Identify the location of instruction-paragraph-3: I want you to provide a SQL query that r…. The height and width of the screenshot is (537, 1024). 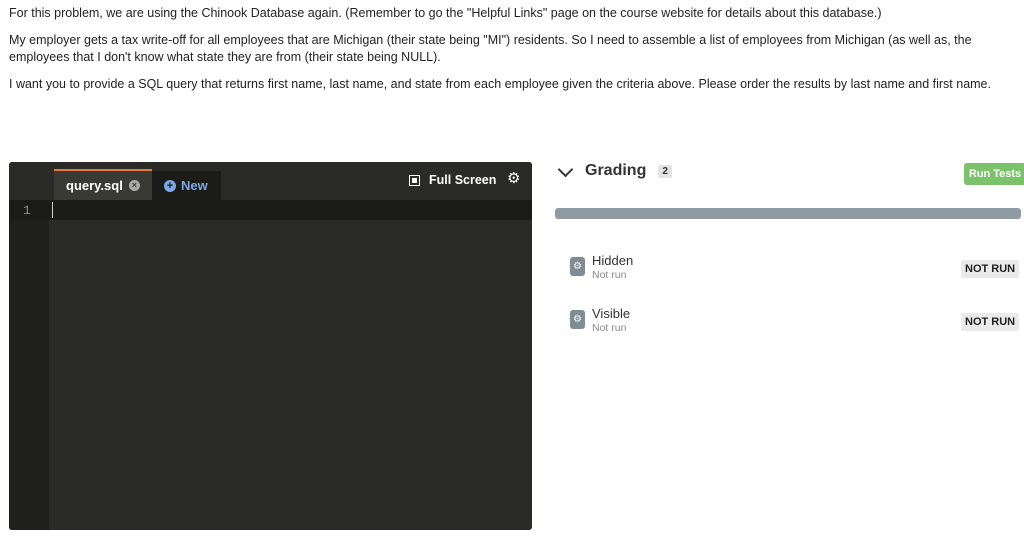
(500, 84).